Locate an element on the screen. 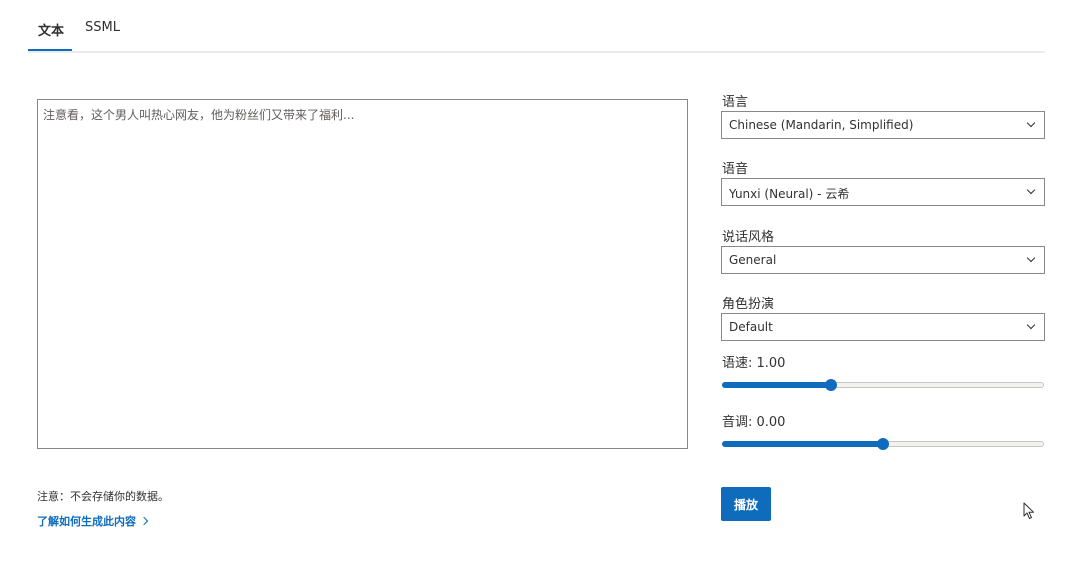 Image resolution: width=1079 pixels, height=588 pixels. active-tab-indicator is located at coordinates (50, 50).